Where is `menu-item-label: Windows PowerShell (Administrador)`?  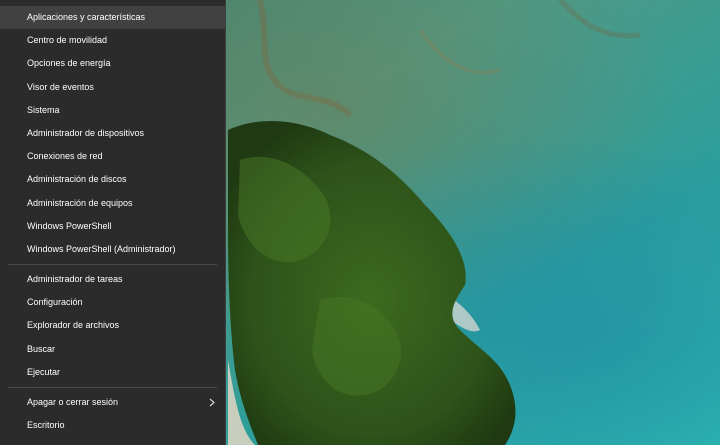 menu-item-label: Windows PowerShell (Administrador) is located at coordinates (101, 248).